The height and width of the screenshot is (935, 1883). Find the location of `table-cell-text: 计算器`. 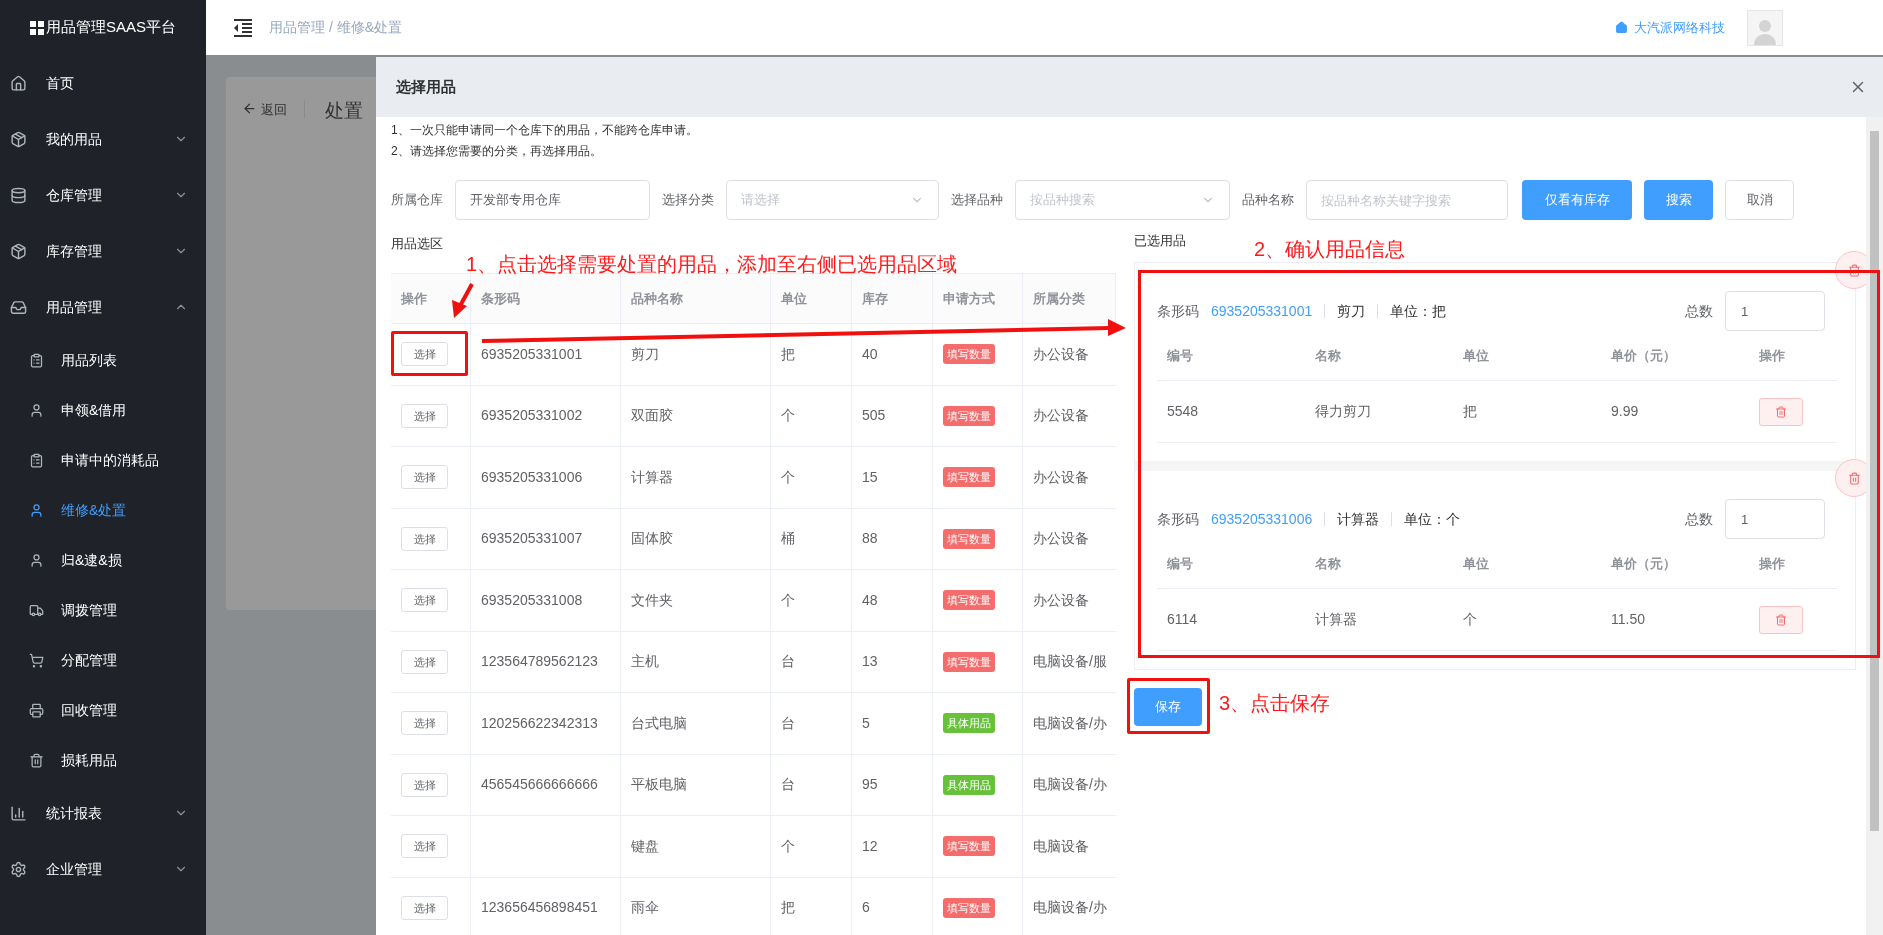

table-cell-text: 计算器 is located at coordinates (1336, 619).